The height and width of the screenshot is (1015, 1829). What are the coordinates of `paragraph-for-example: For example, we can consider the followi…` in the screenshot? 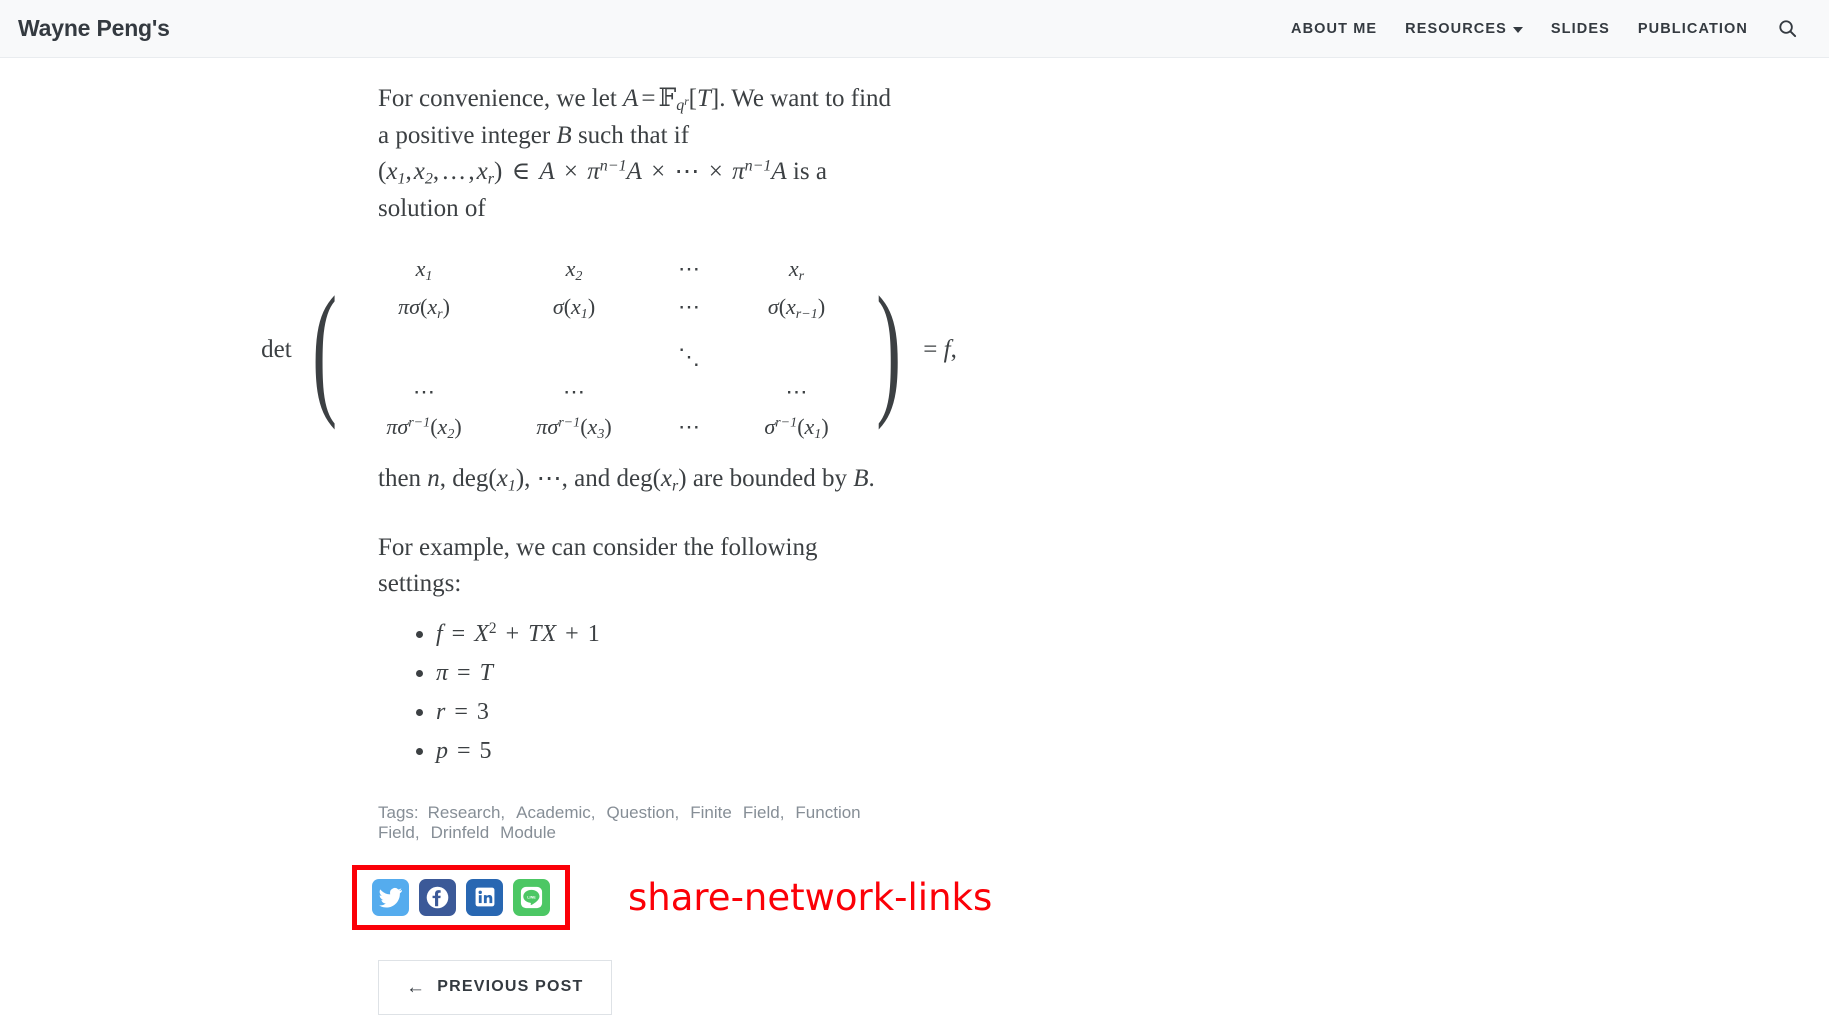 It's located at (598, 565).